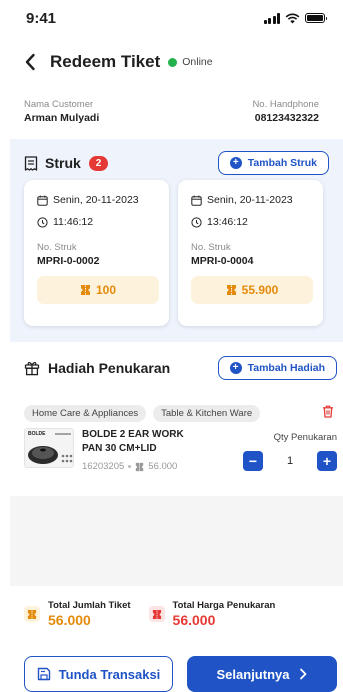 The width and height of the screenshot is (343, 692). What do you see at coordinates (176, 541) in the screenshot?
I see `empty-area` at bounding box center [176, 541].